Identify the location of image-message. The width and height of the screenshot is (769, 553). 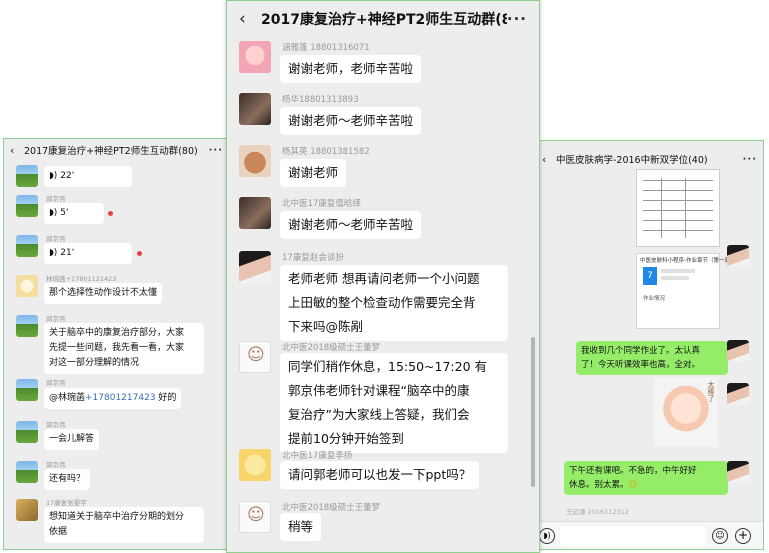
(678, 208).